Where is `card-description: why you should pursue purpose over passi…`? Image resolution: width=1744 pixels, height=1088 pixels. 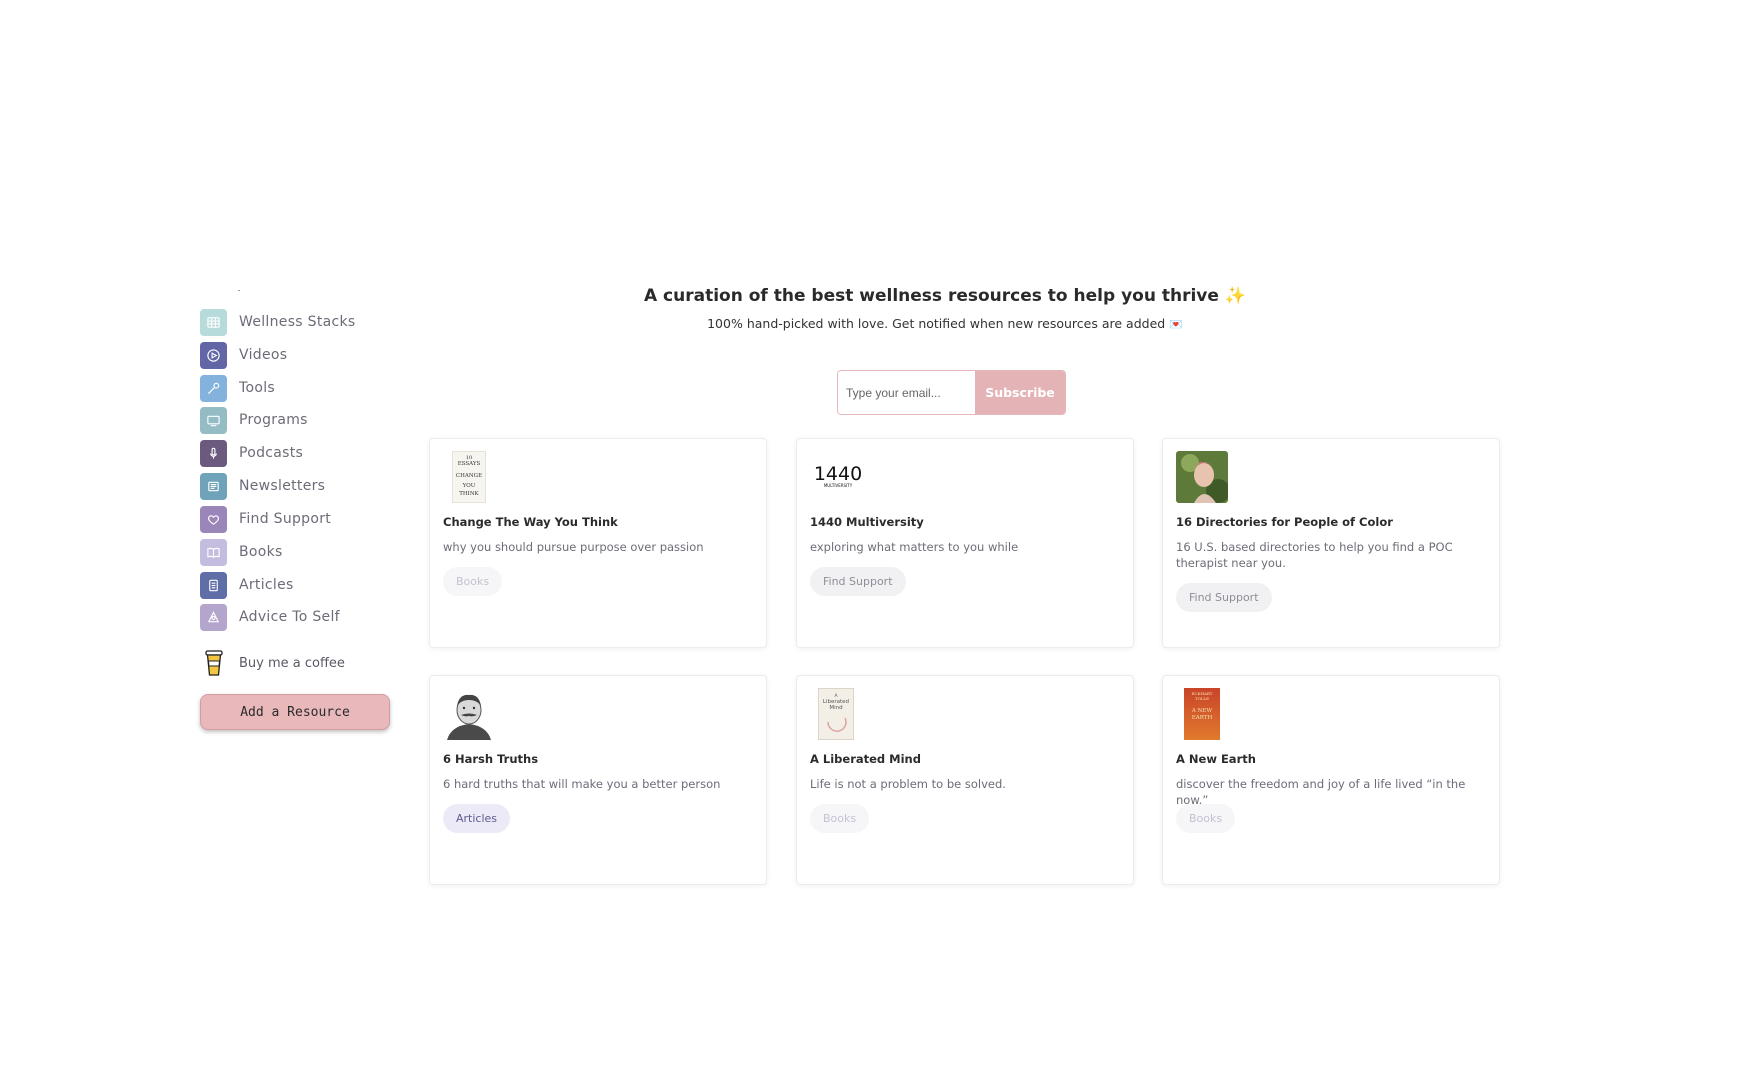 card-description: why you should pursue purpose over passi… is located at coordinates (573, 547).